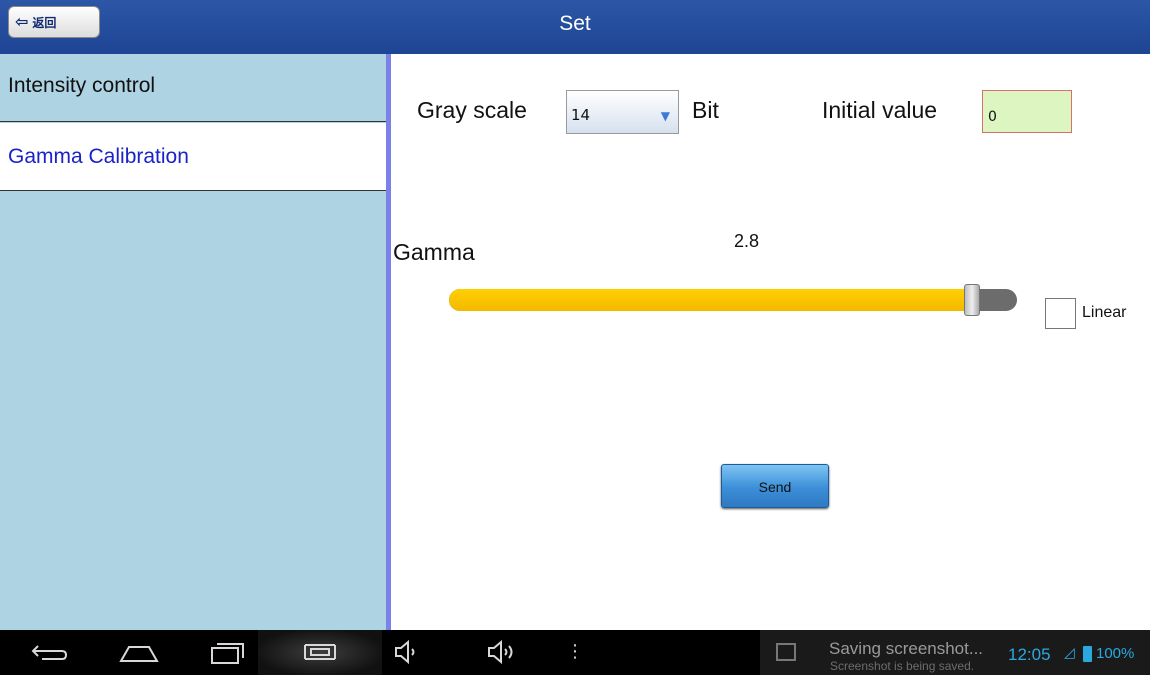 The width and height of the screenshot is (1150, 675). I want to click on screenshot-icon, so click(320, 656).